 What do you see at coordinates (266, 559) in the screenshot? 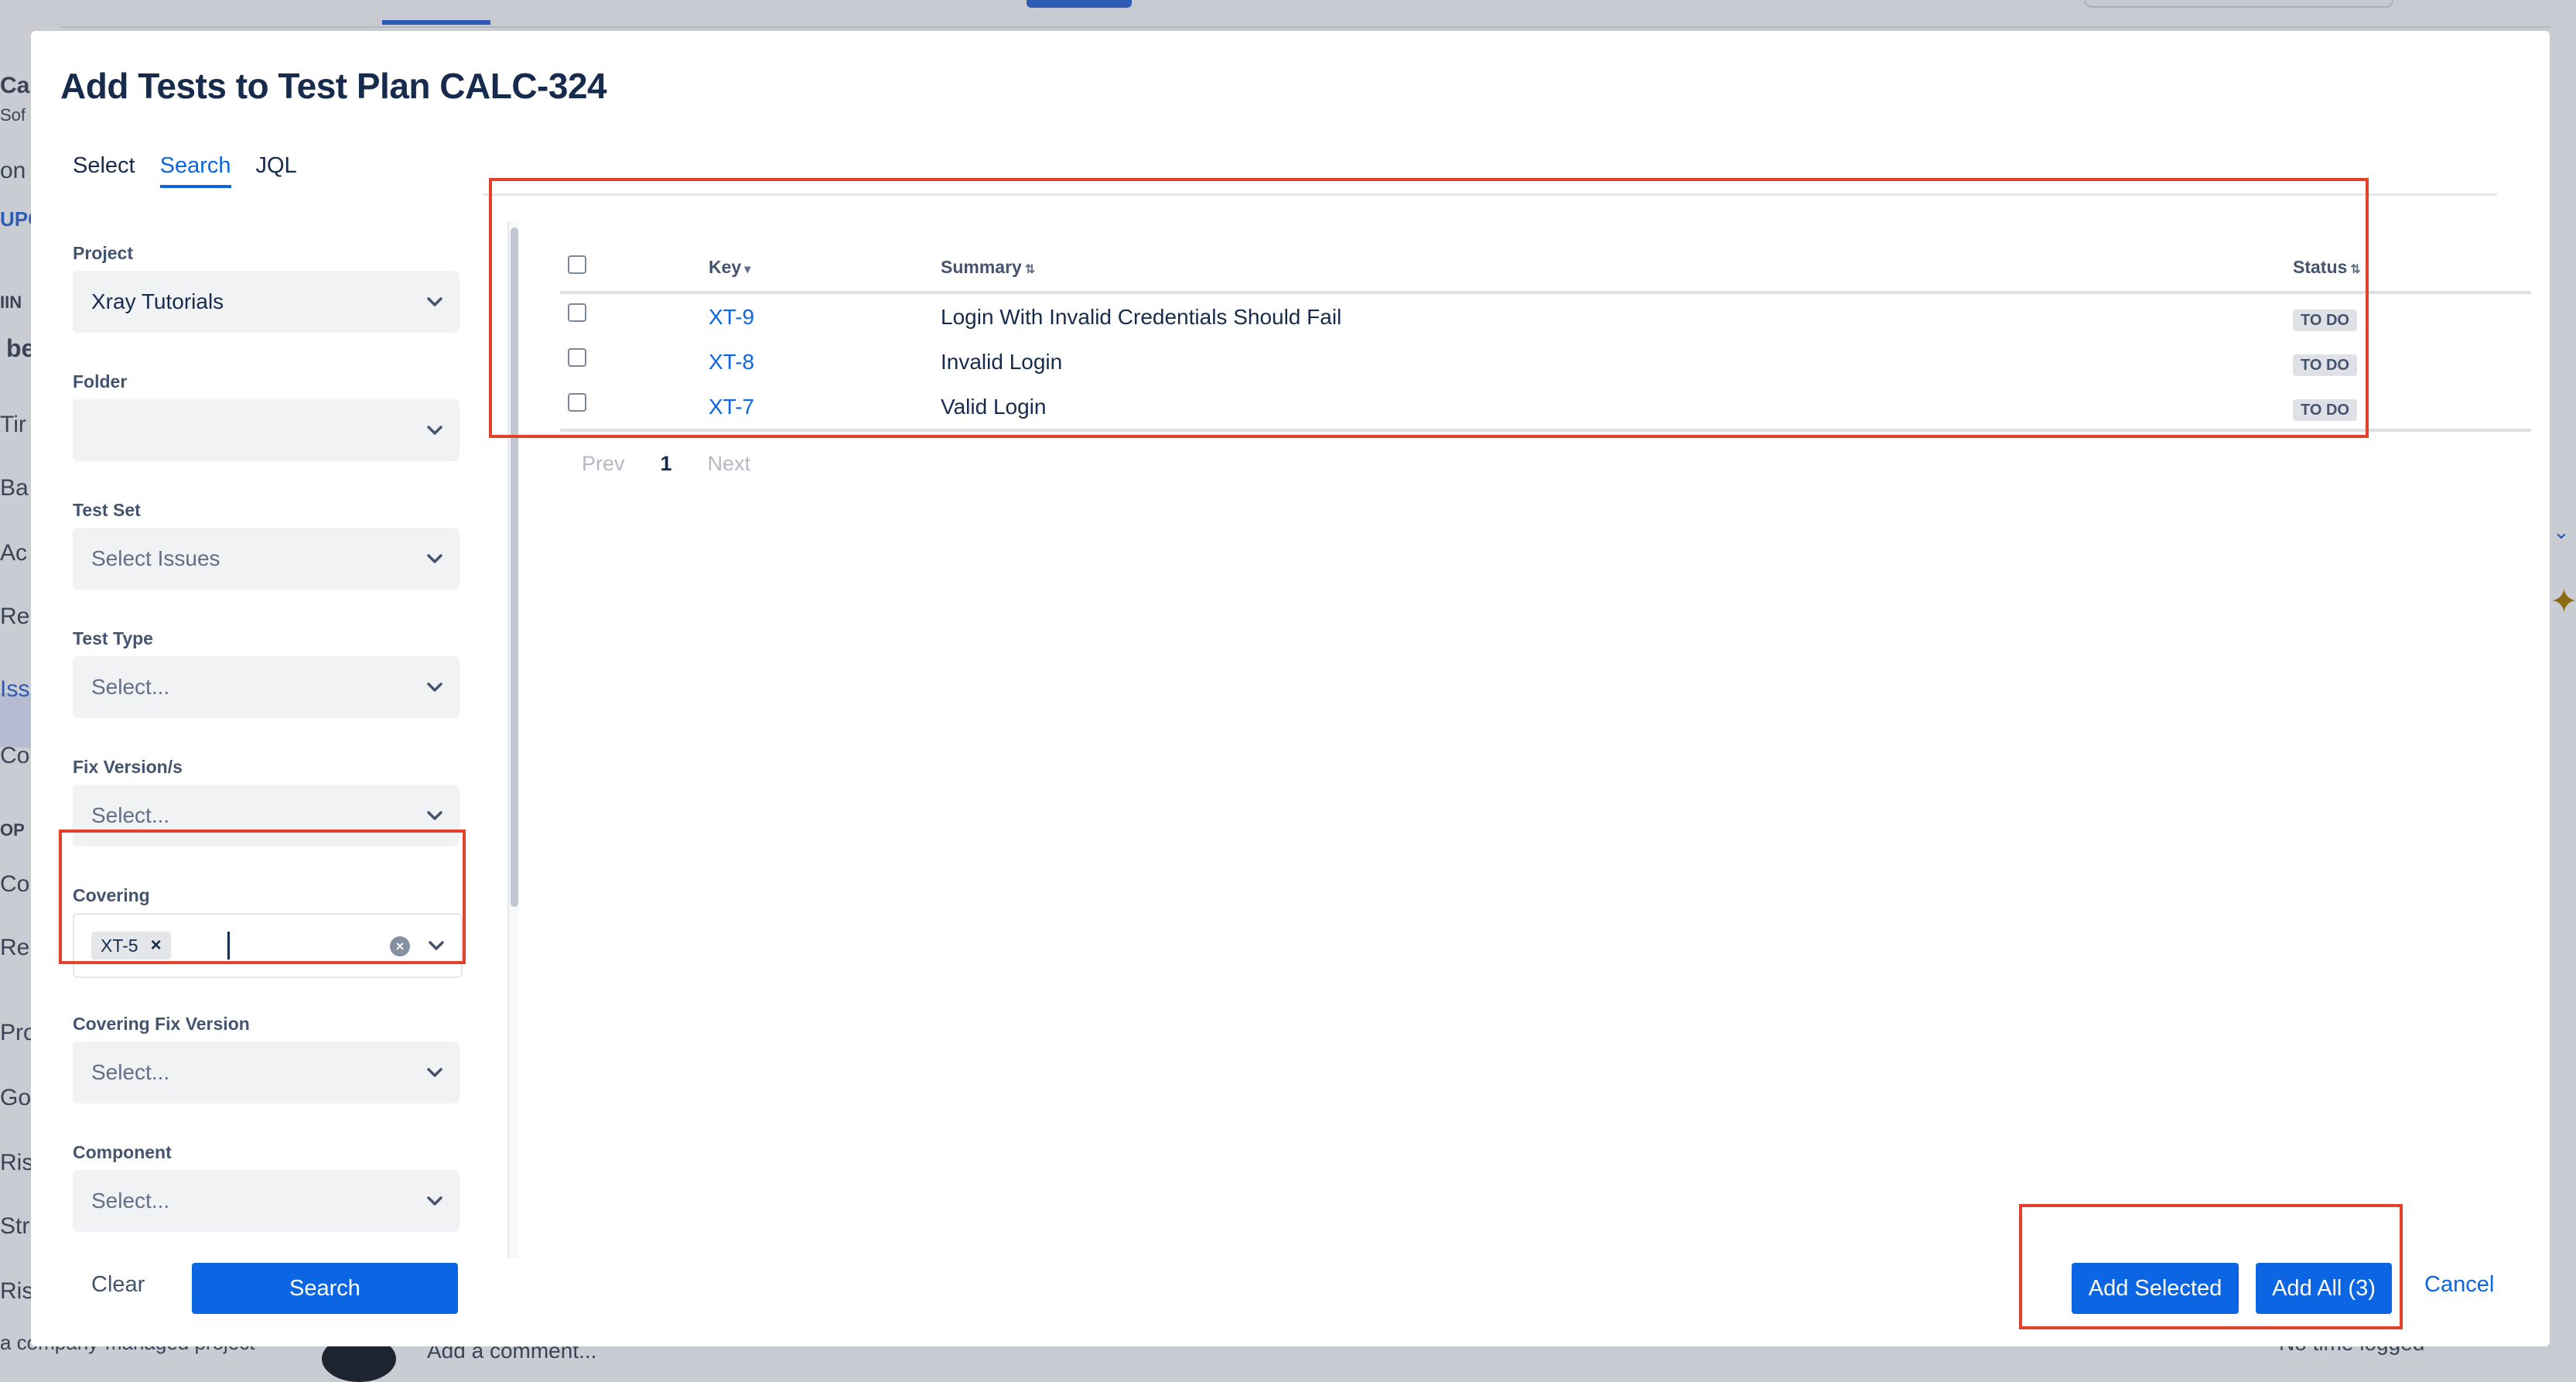
I see `test-set-select: Select Issues` at bounding box center [266, 559].